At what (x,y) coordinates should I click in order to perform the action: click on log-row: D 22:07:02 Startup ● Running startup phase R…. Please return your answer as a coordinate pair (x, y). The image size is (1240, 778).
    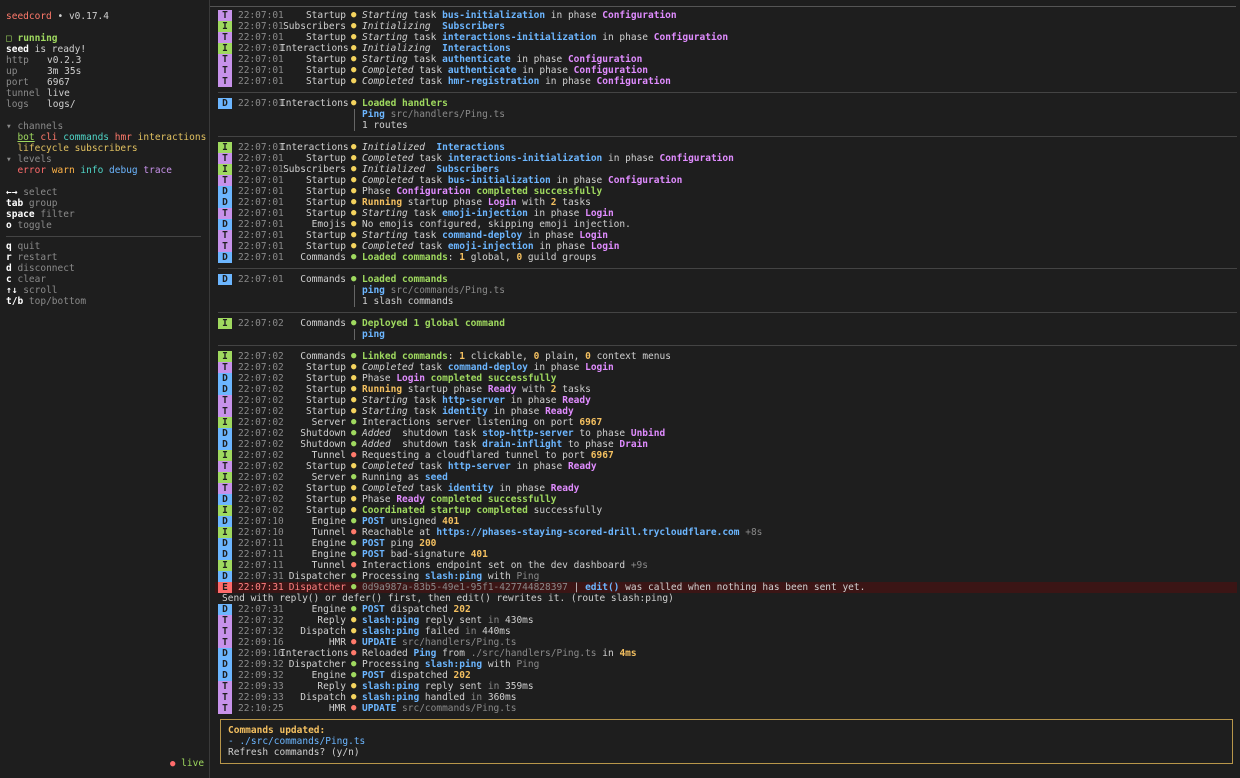
    Looking at the image, I should click on (726, 389).